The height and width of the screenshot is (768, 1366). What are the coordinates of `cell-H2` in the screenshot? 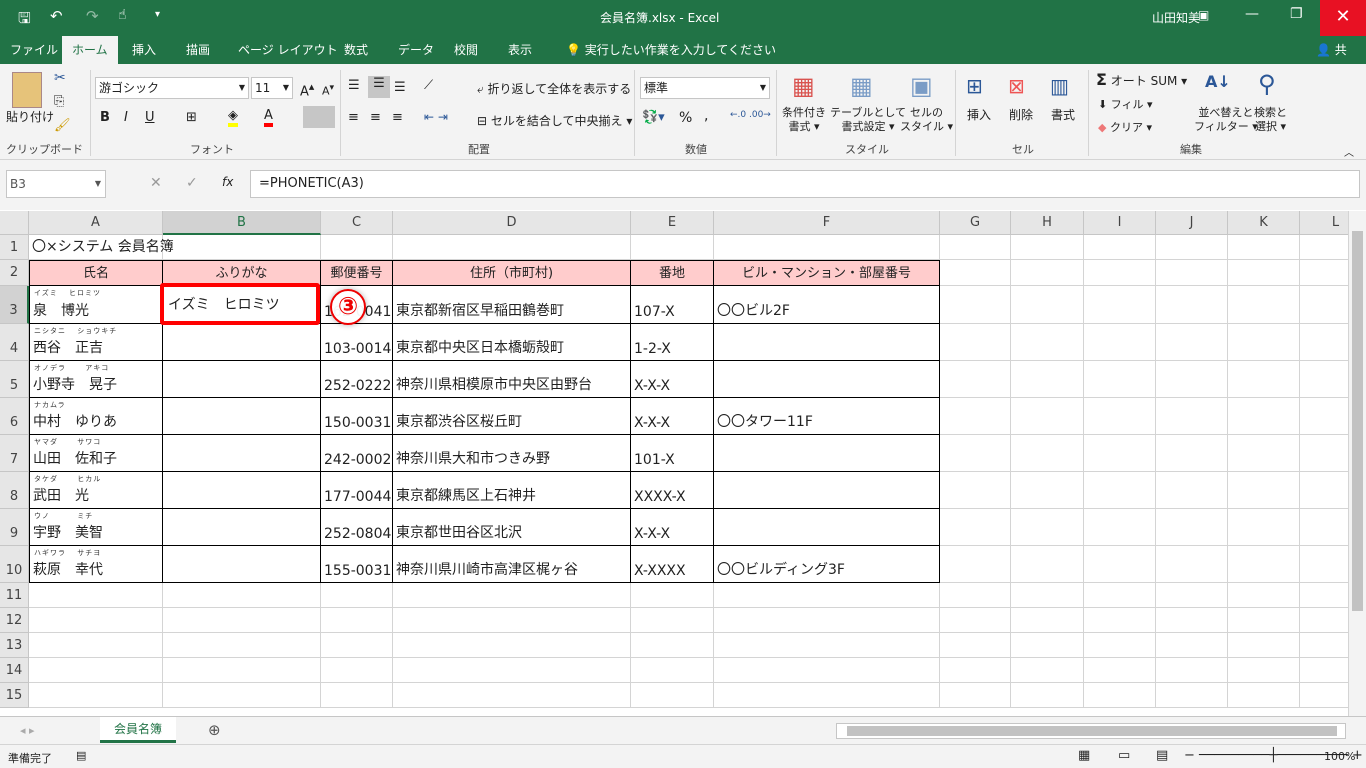 It's located at (1047, 273).